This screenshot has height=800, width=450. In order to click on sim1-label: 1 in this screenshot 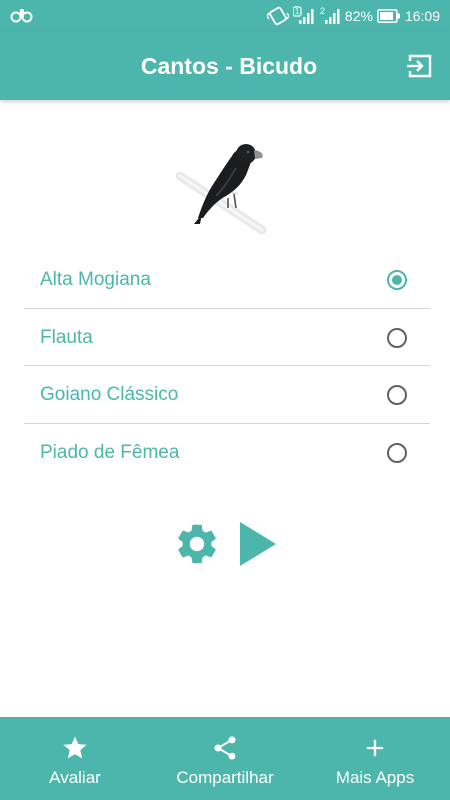, I will do `click(297, 11)`.